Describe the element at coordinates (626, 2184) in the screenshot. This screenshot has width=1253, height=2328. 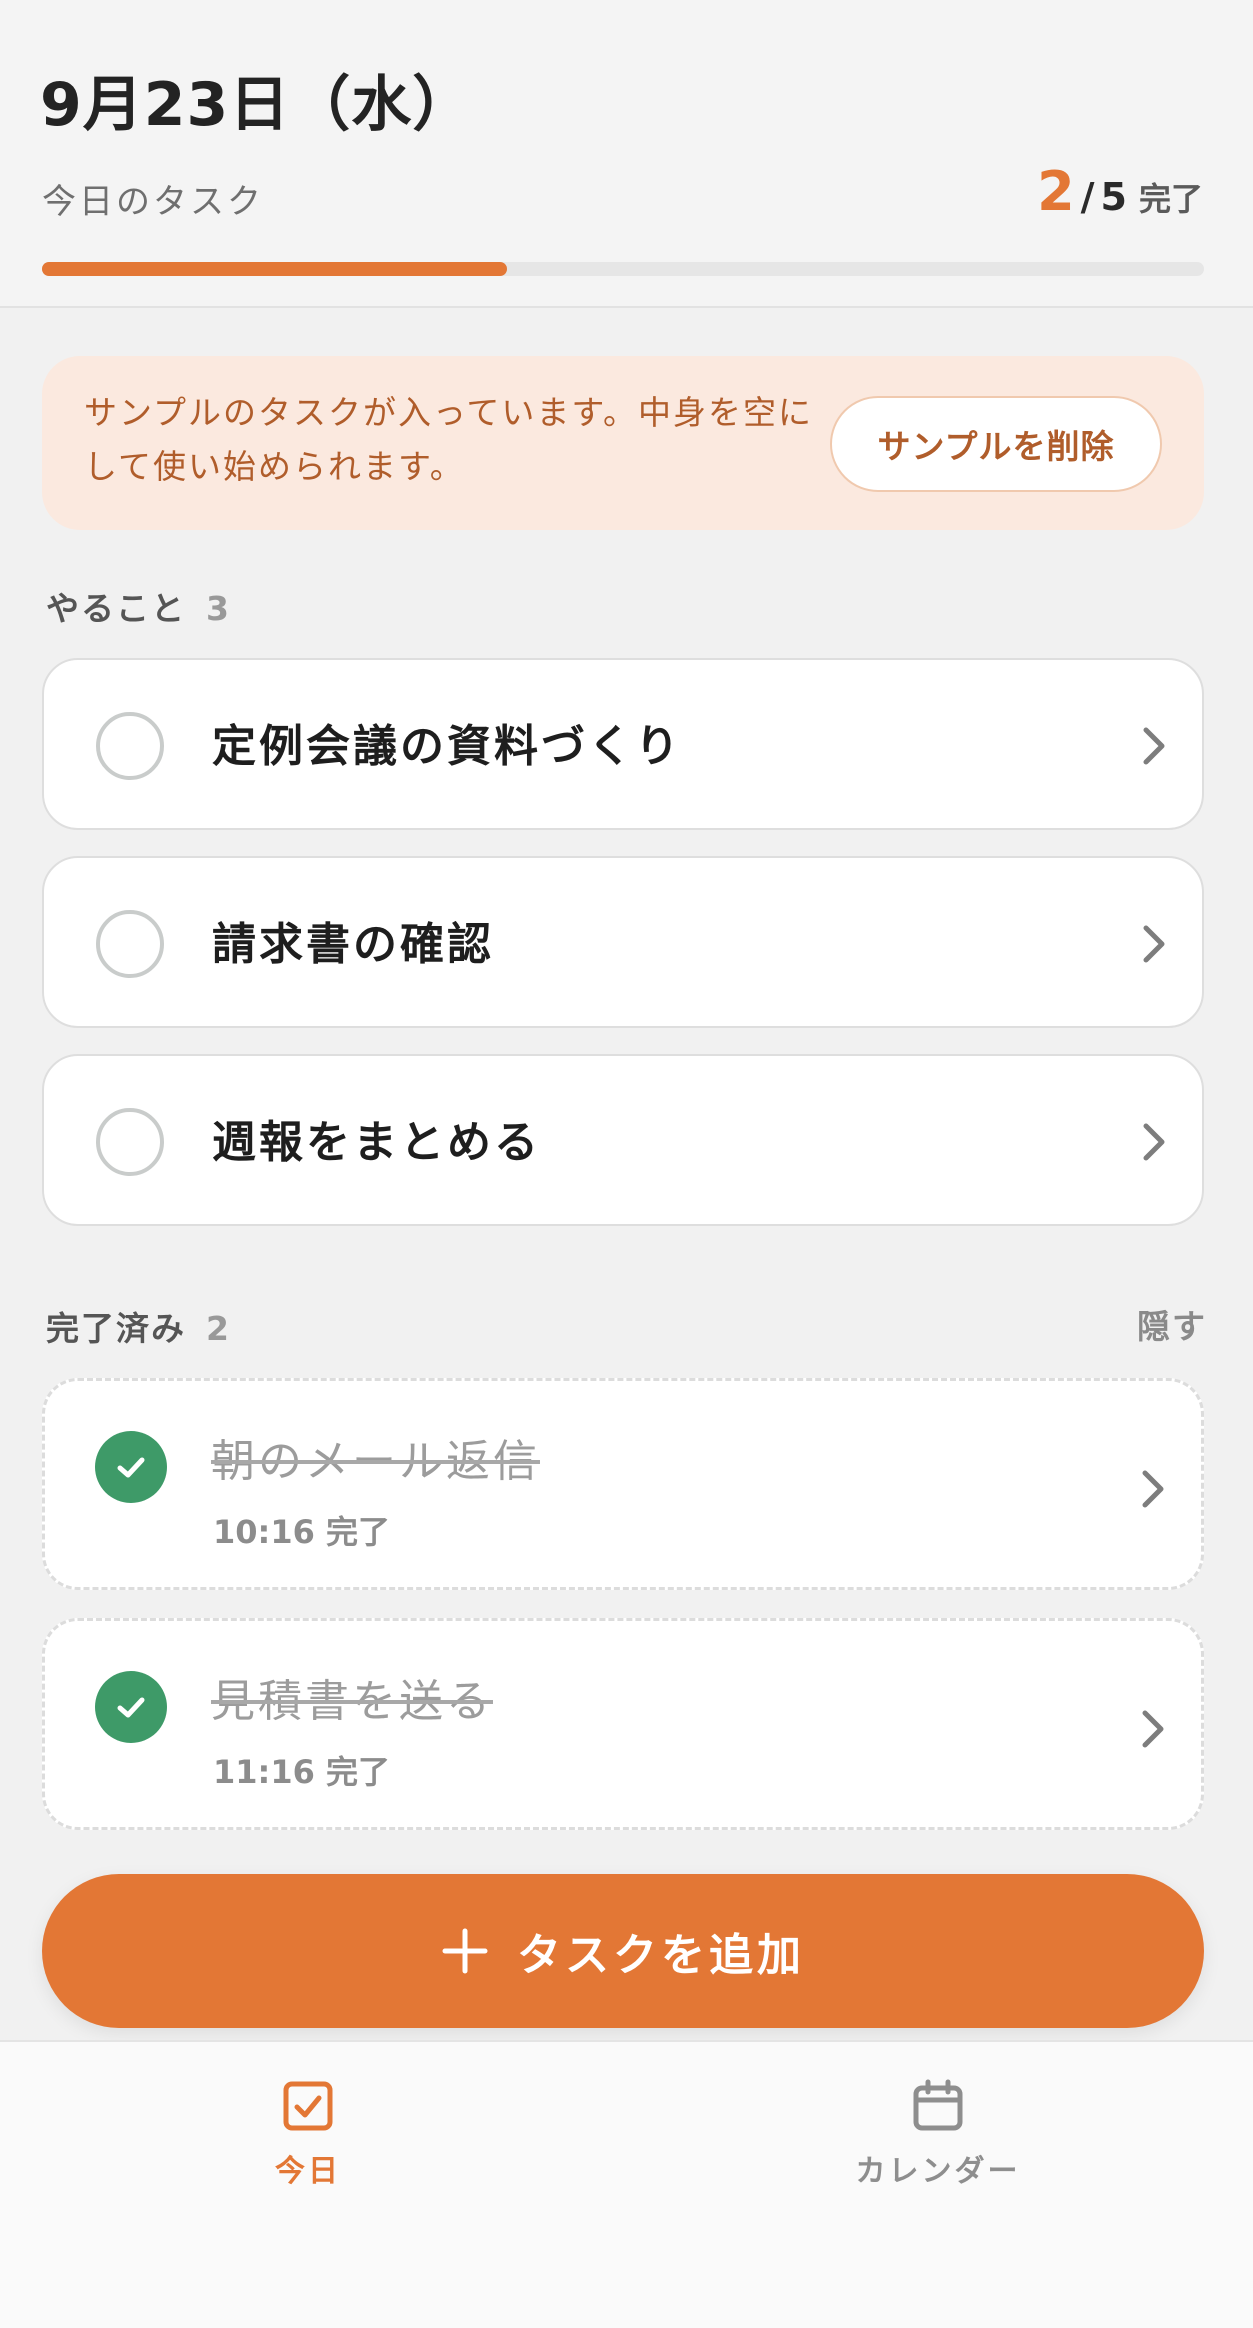
I see `bottom-nav: 今日 カレンダー` at that location.